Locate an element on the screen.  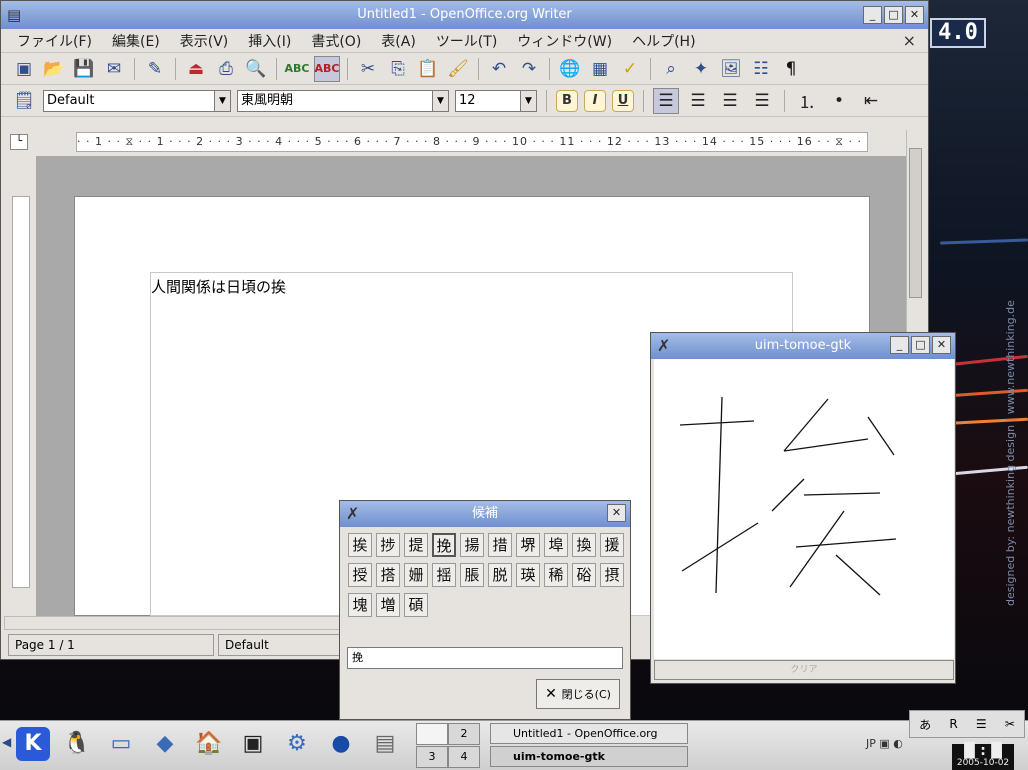
close-document-button: × is located at coordinates (909, 40).